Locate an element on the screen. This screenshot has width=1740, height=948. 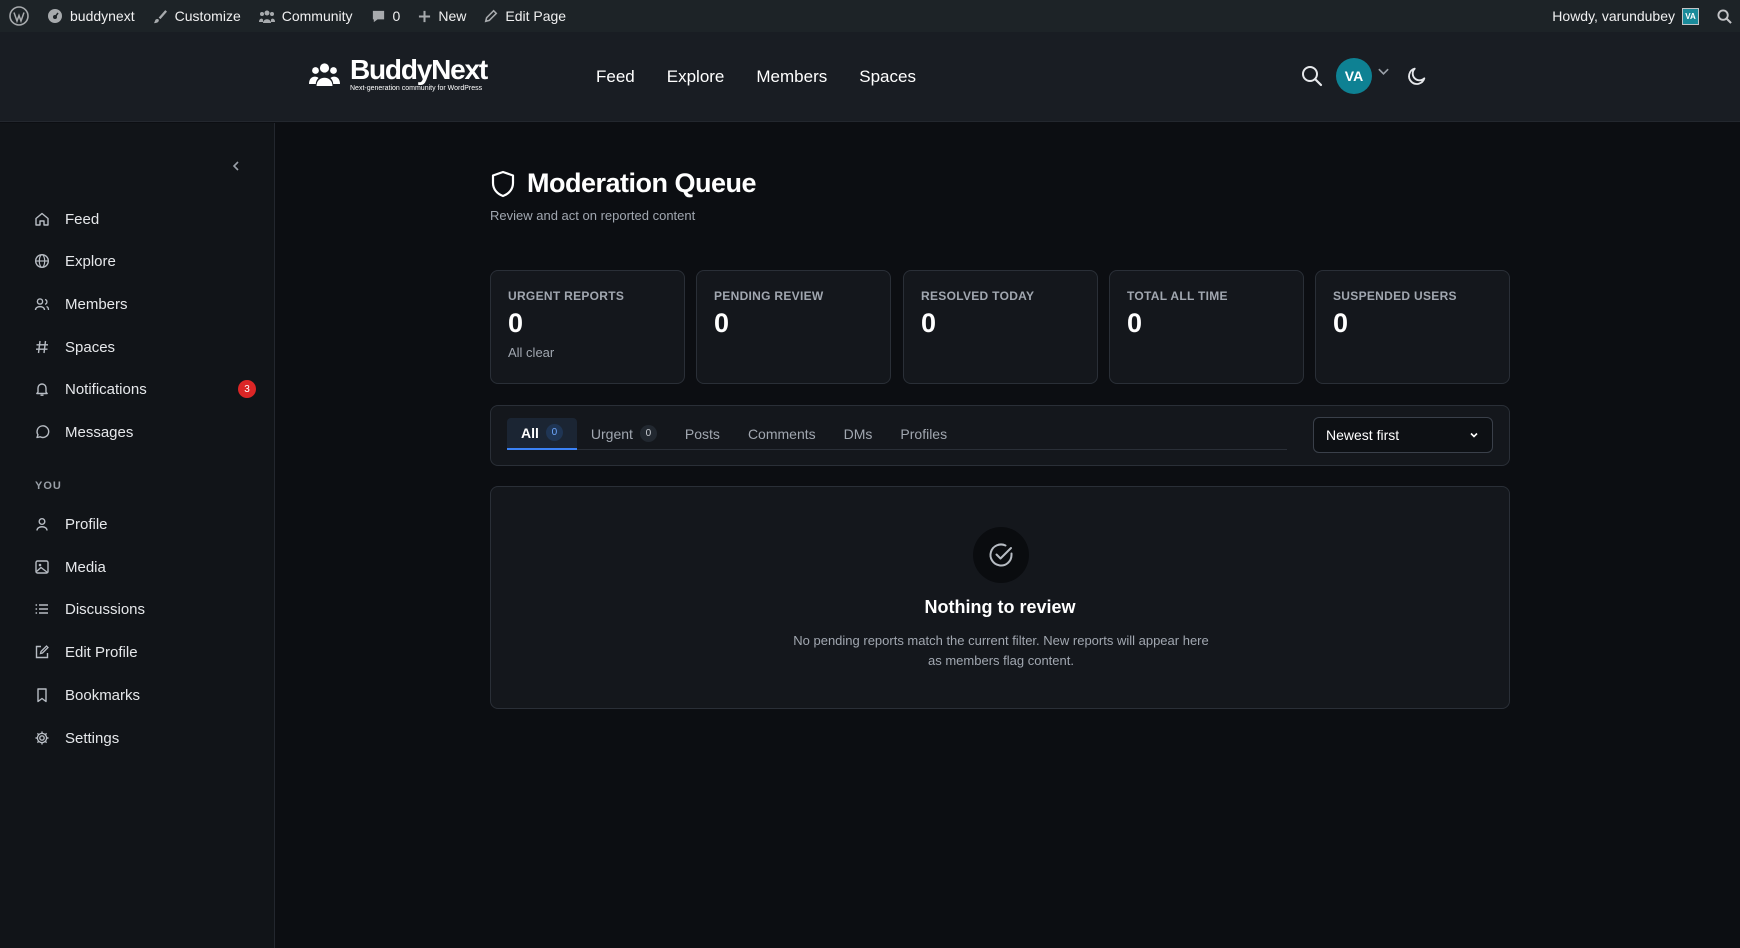
stat-card-resolved-today: RESOLVED TODAY 0 is located at coordinates (1000, 327).